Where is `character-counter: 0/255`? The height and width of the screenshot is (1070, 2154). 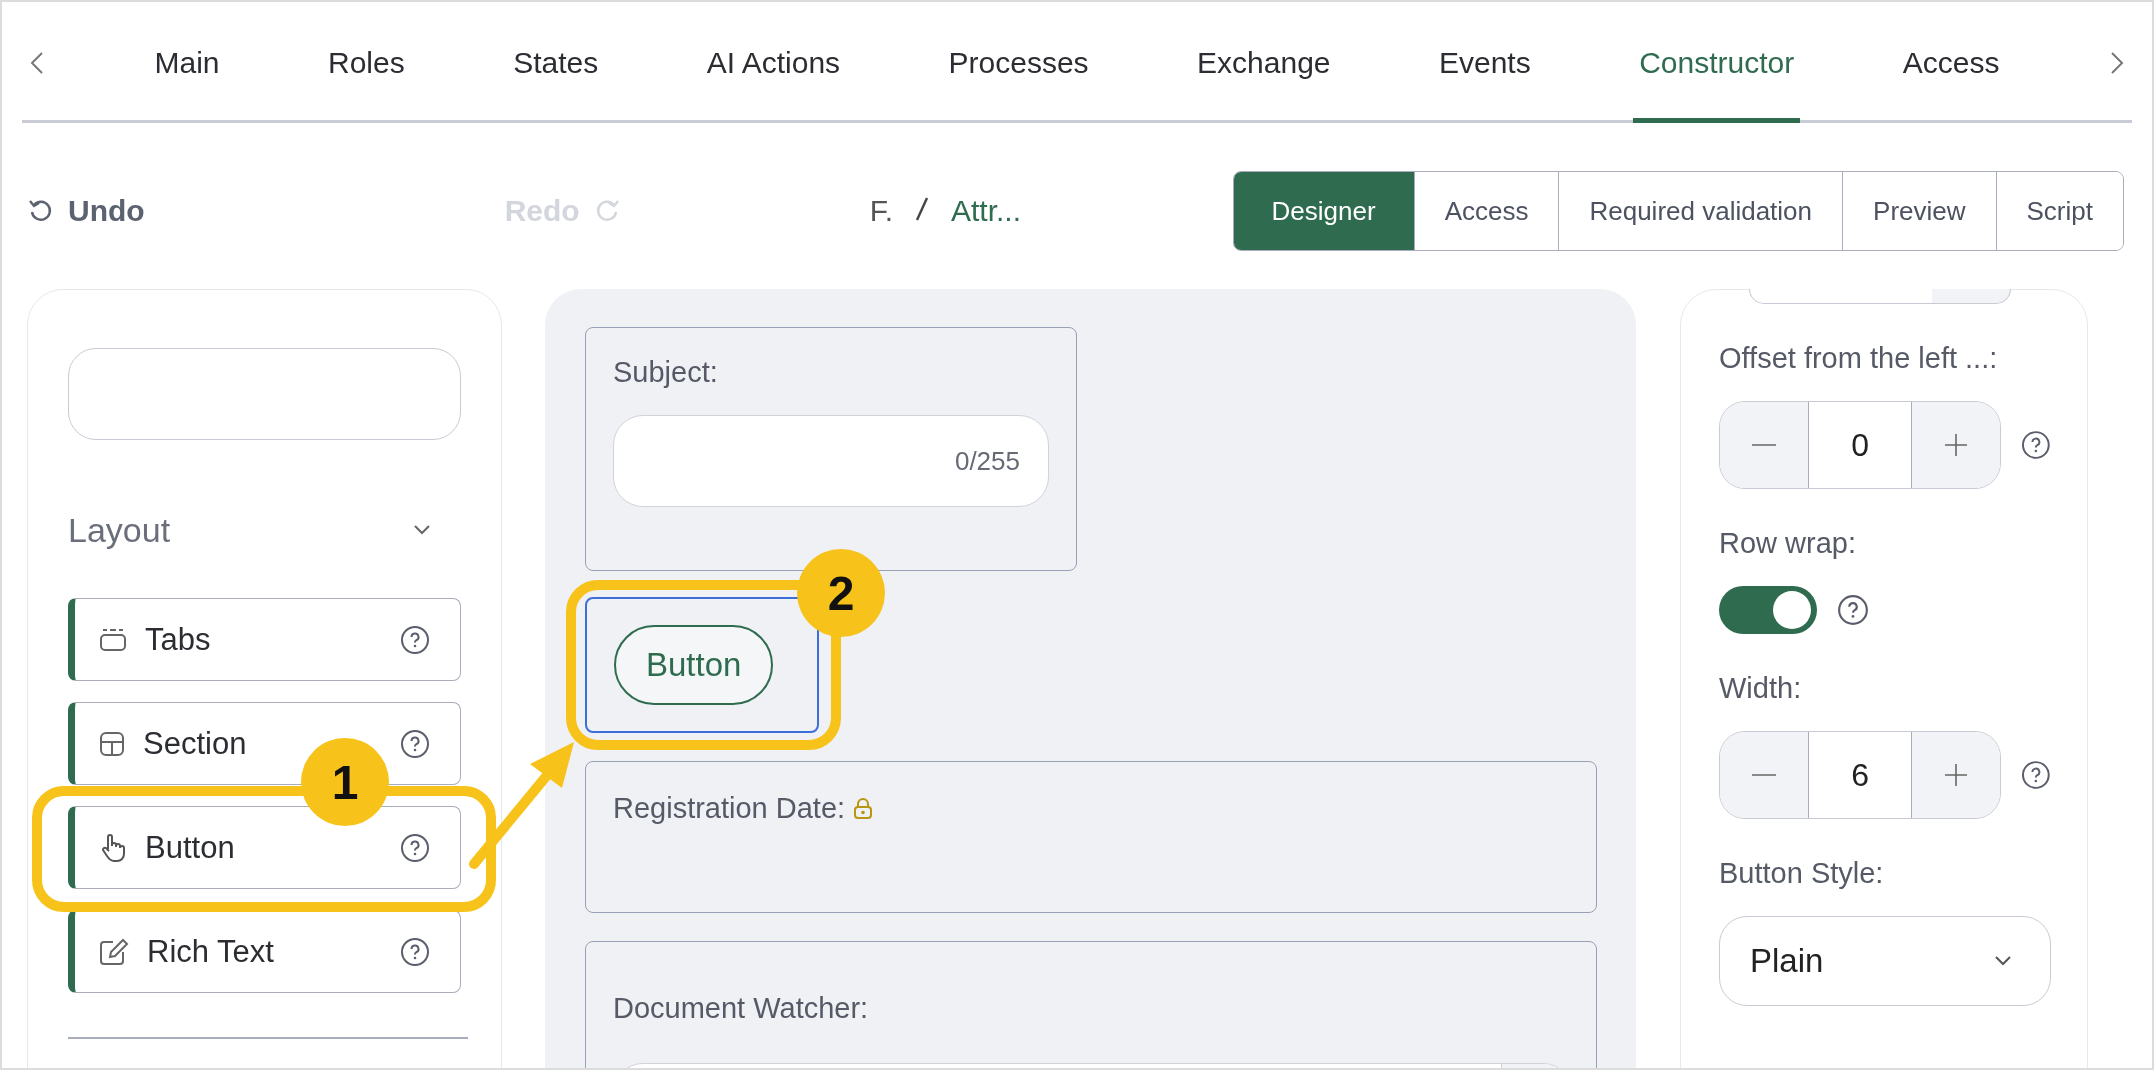 character-counter: 0/255 is located at coordinates (987, 461).